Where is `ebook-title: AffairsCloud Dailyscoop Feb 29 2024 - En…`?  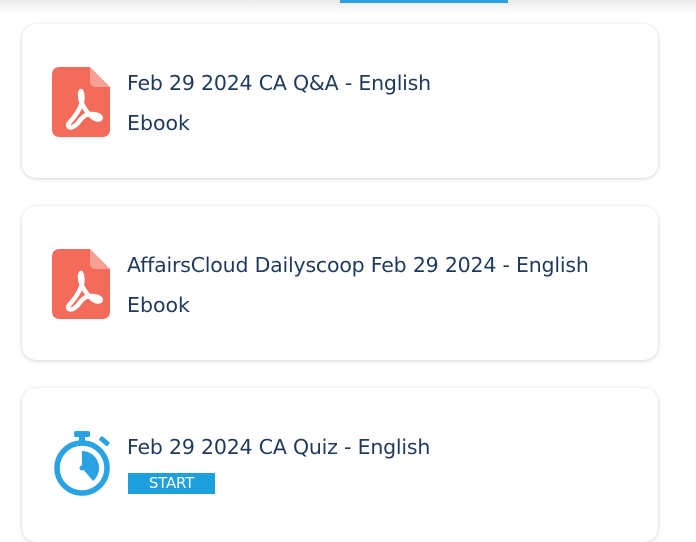 ebook-title: AffairsCloud Dailyscoop Feb 29 2024 - En… is located at coordinates (358, 265).